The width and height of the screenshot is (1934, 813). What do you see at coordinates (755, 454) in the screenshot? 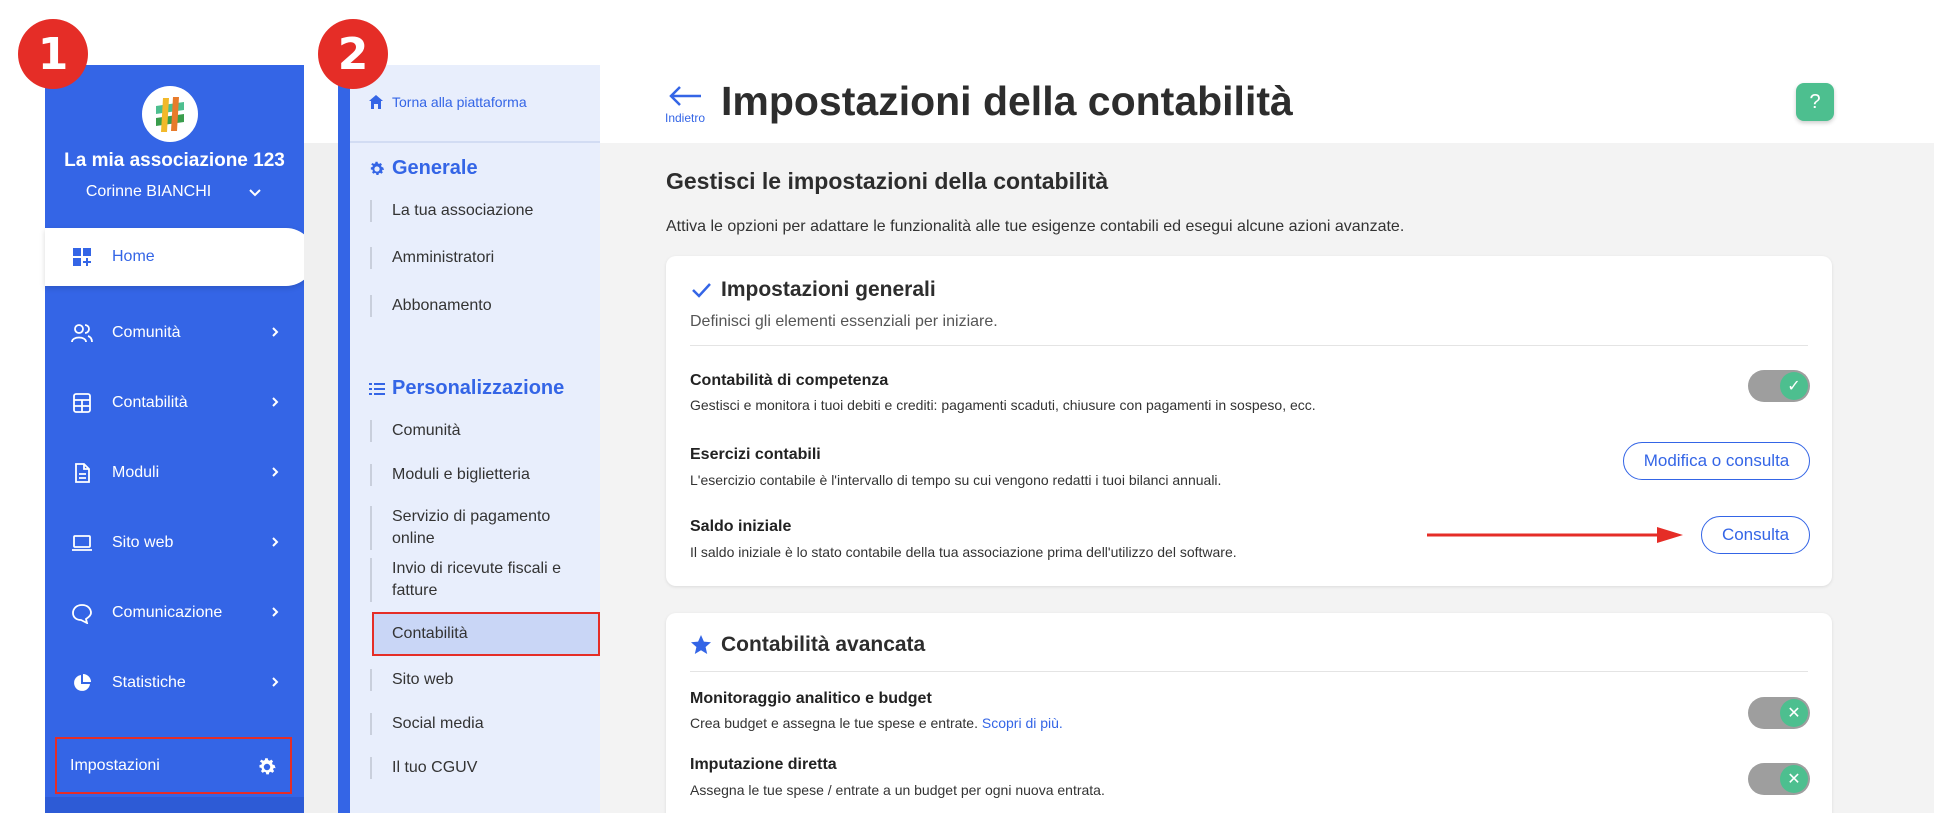
I see `setting-title-fiscal-years: Esercizi contabili` at bounding box center [755, 454].